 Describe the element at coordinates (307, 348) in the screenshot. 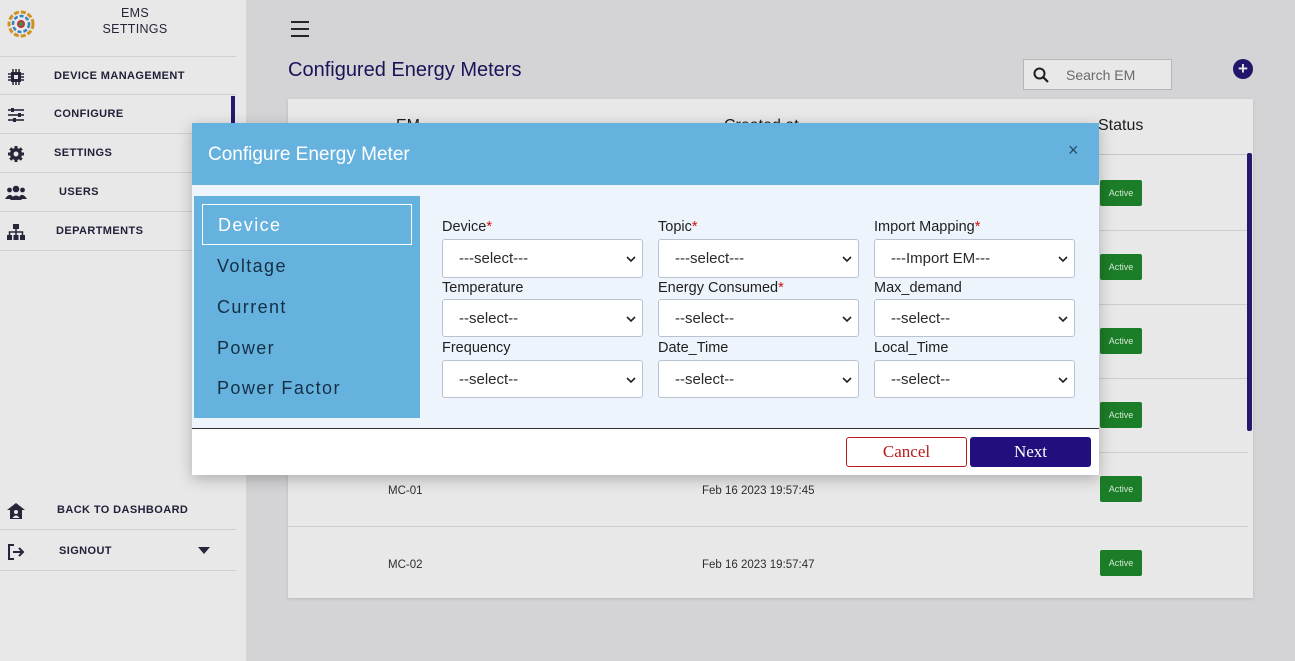

I see `tab-power: Power` at that location.